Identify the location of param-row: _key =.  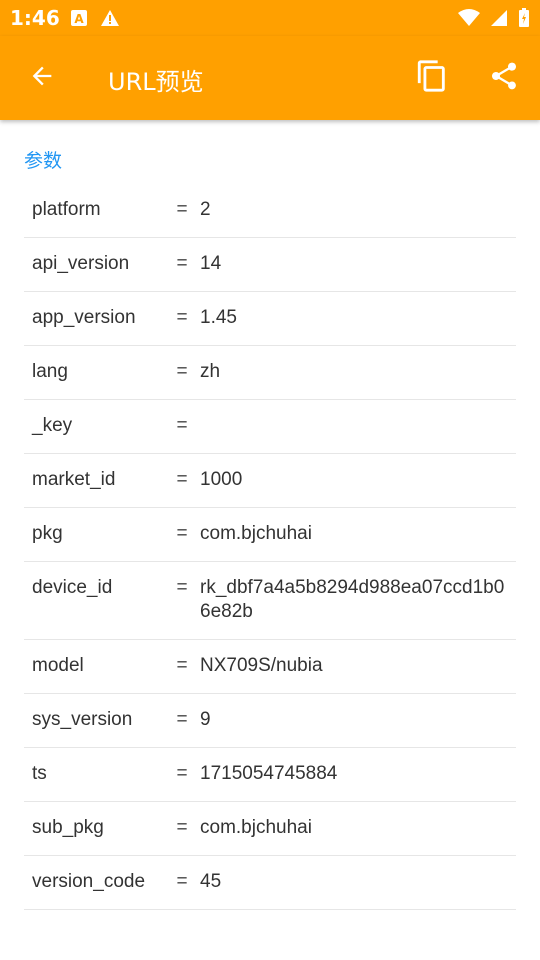
(270, 427).